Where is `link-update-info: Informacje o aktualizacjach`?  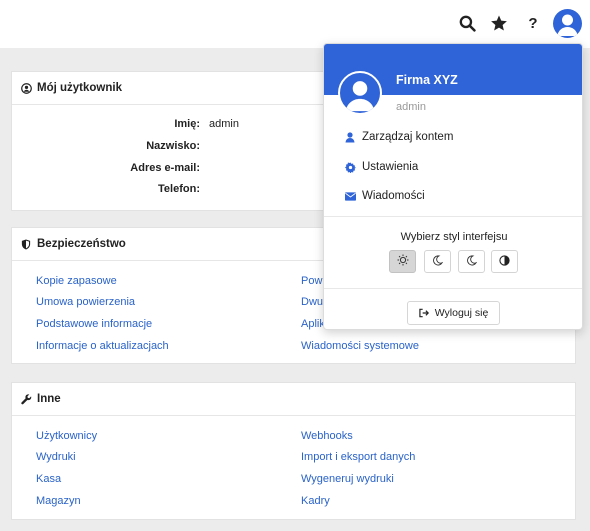
link-update-info: Informacje o aktualizacjach is located at coordinates (102, 346).